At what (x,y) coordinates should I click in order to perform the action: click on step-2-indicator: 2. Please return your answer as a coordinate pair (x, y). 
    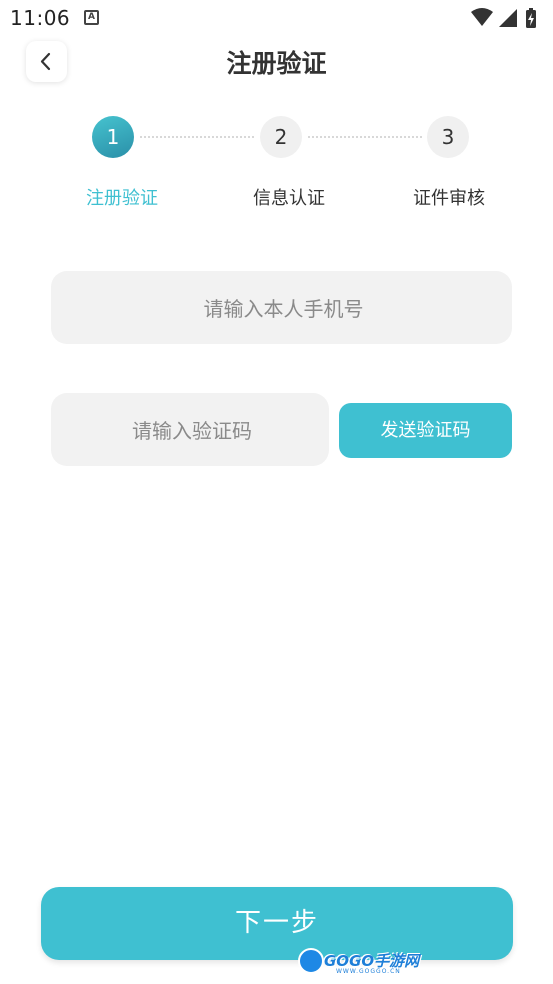
    Looking at the image, I should click on (281, 137).